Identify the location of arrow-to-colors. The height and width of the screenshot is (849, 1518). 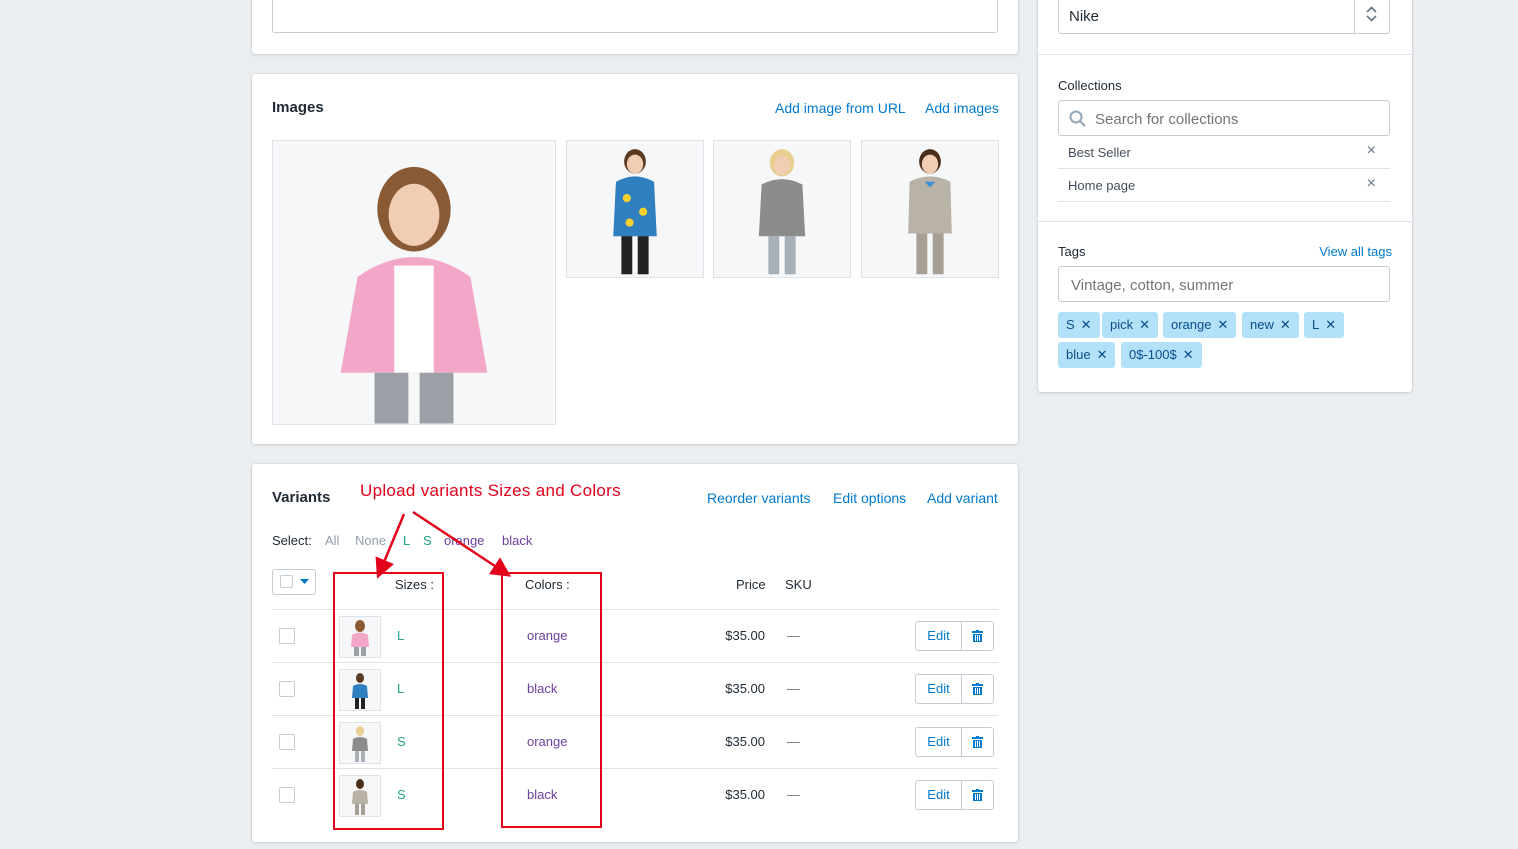
(462, 543).